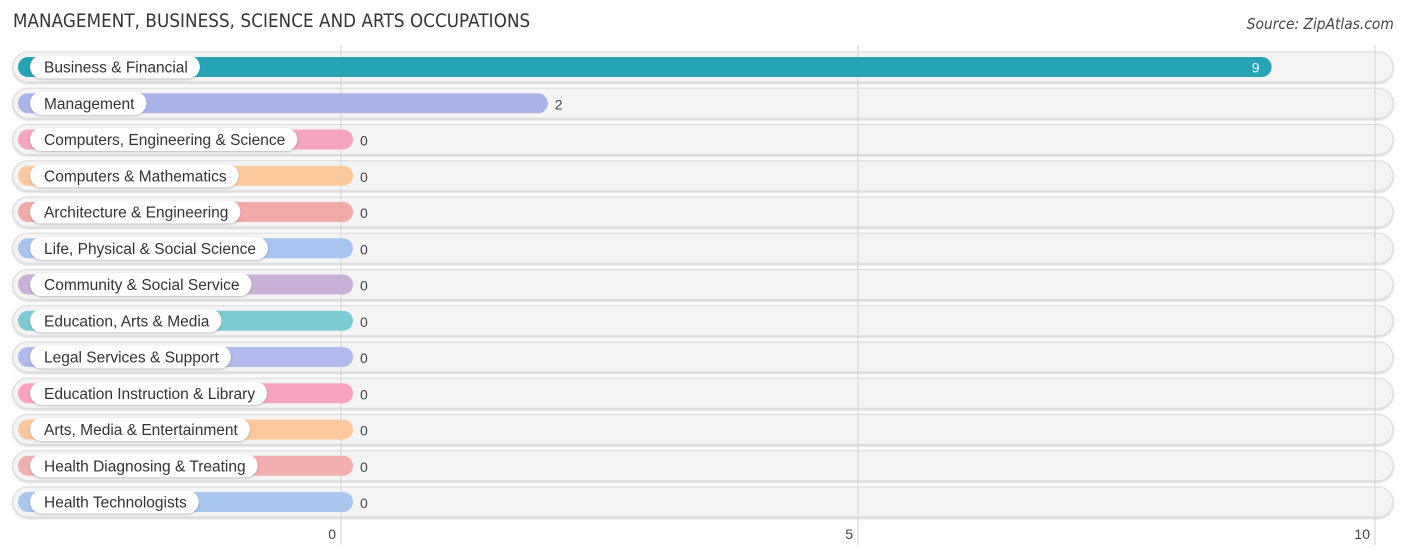  Describe the element at coordinates (141, 430) in the screenshot. I see `category-label: Arts, Media & Entertainment` at that location.